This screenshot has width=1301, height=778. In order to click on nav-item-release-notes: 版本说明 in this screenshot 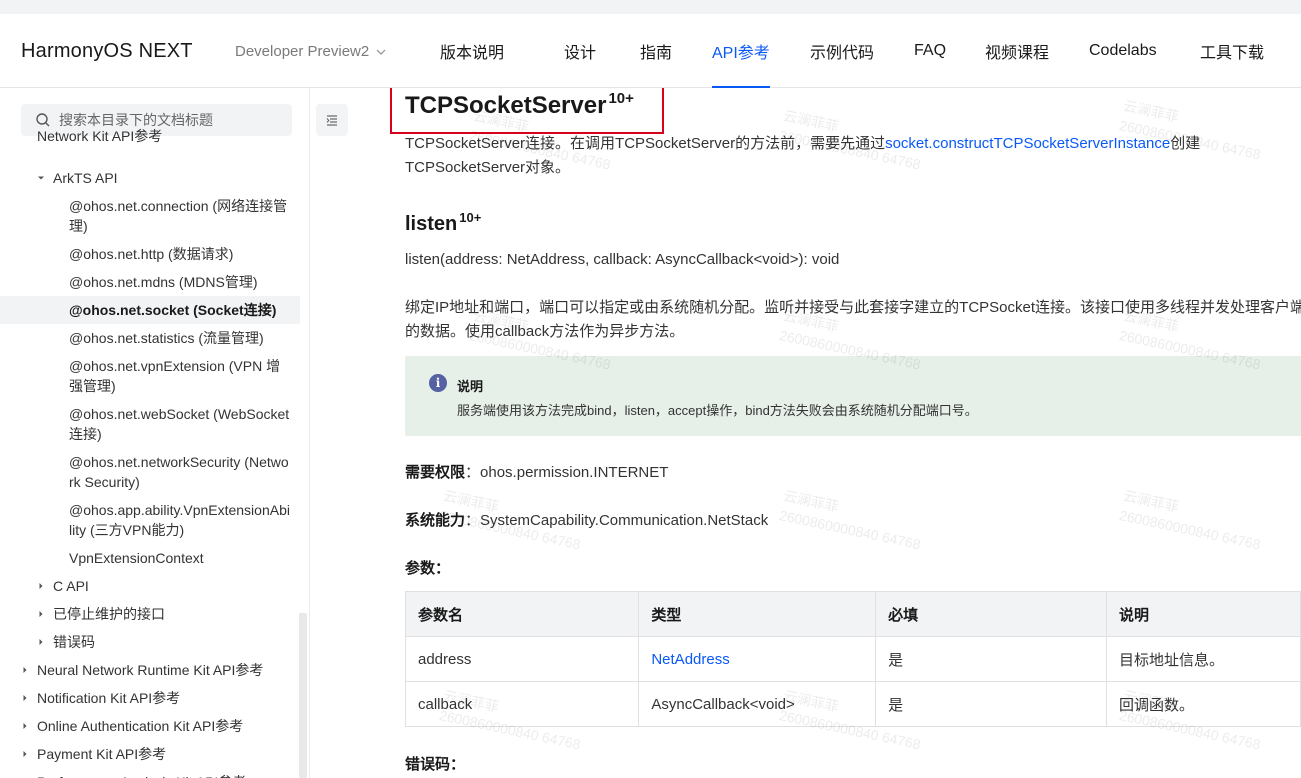, I will do `click(488, 51)`.